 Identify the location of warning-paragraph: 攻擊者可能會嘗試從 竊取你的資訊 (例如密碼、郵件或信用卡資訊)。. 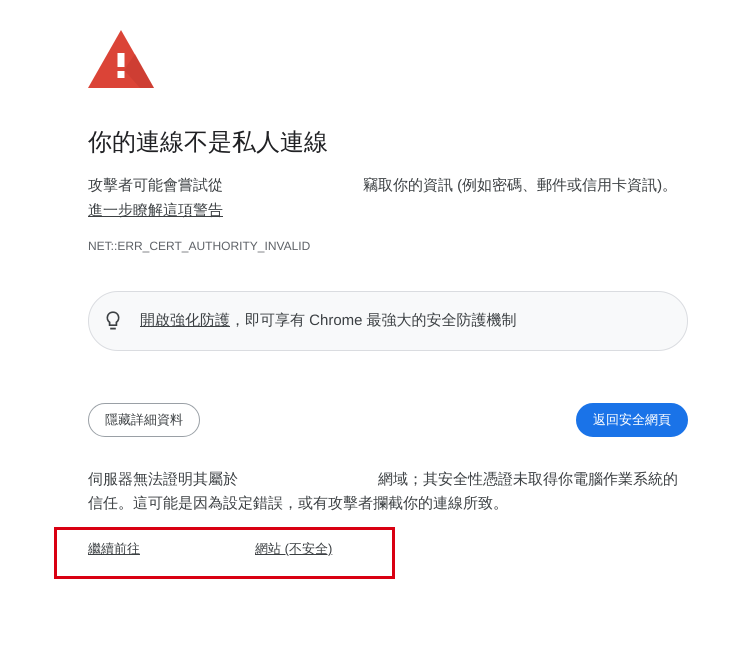
(383, 186).